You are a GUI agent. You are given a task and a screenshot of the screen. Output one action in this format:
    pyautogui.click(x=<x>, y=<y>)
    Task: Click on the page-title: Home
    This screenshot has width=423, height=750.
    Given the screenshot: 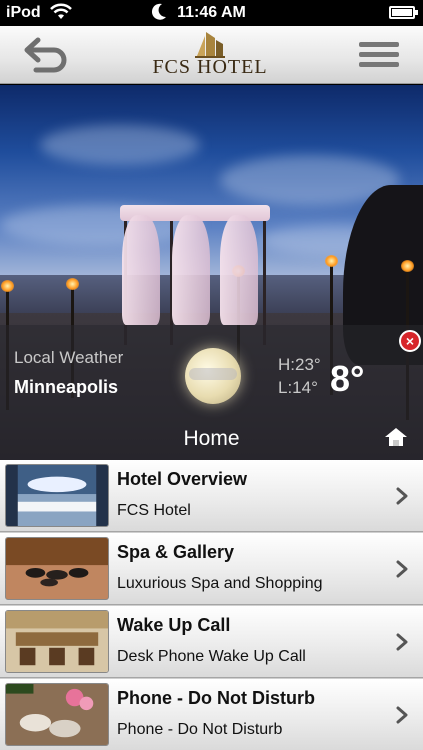 What is the action you would take?
    pyautogui.click(x=211, y=438)
    